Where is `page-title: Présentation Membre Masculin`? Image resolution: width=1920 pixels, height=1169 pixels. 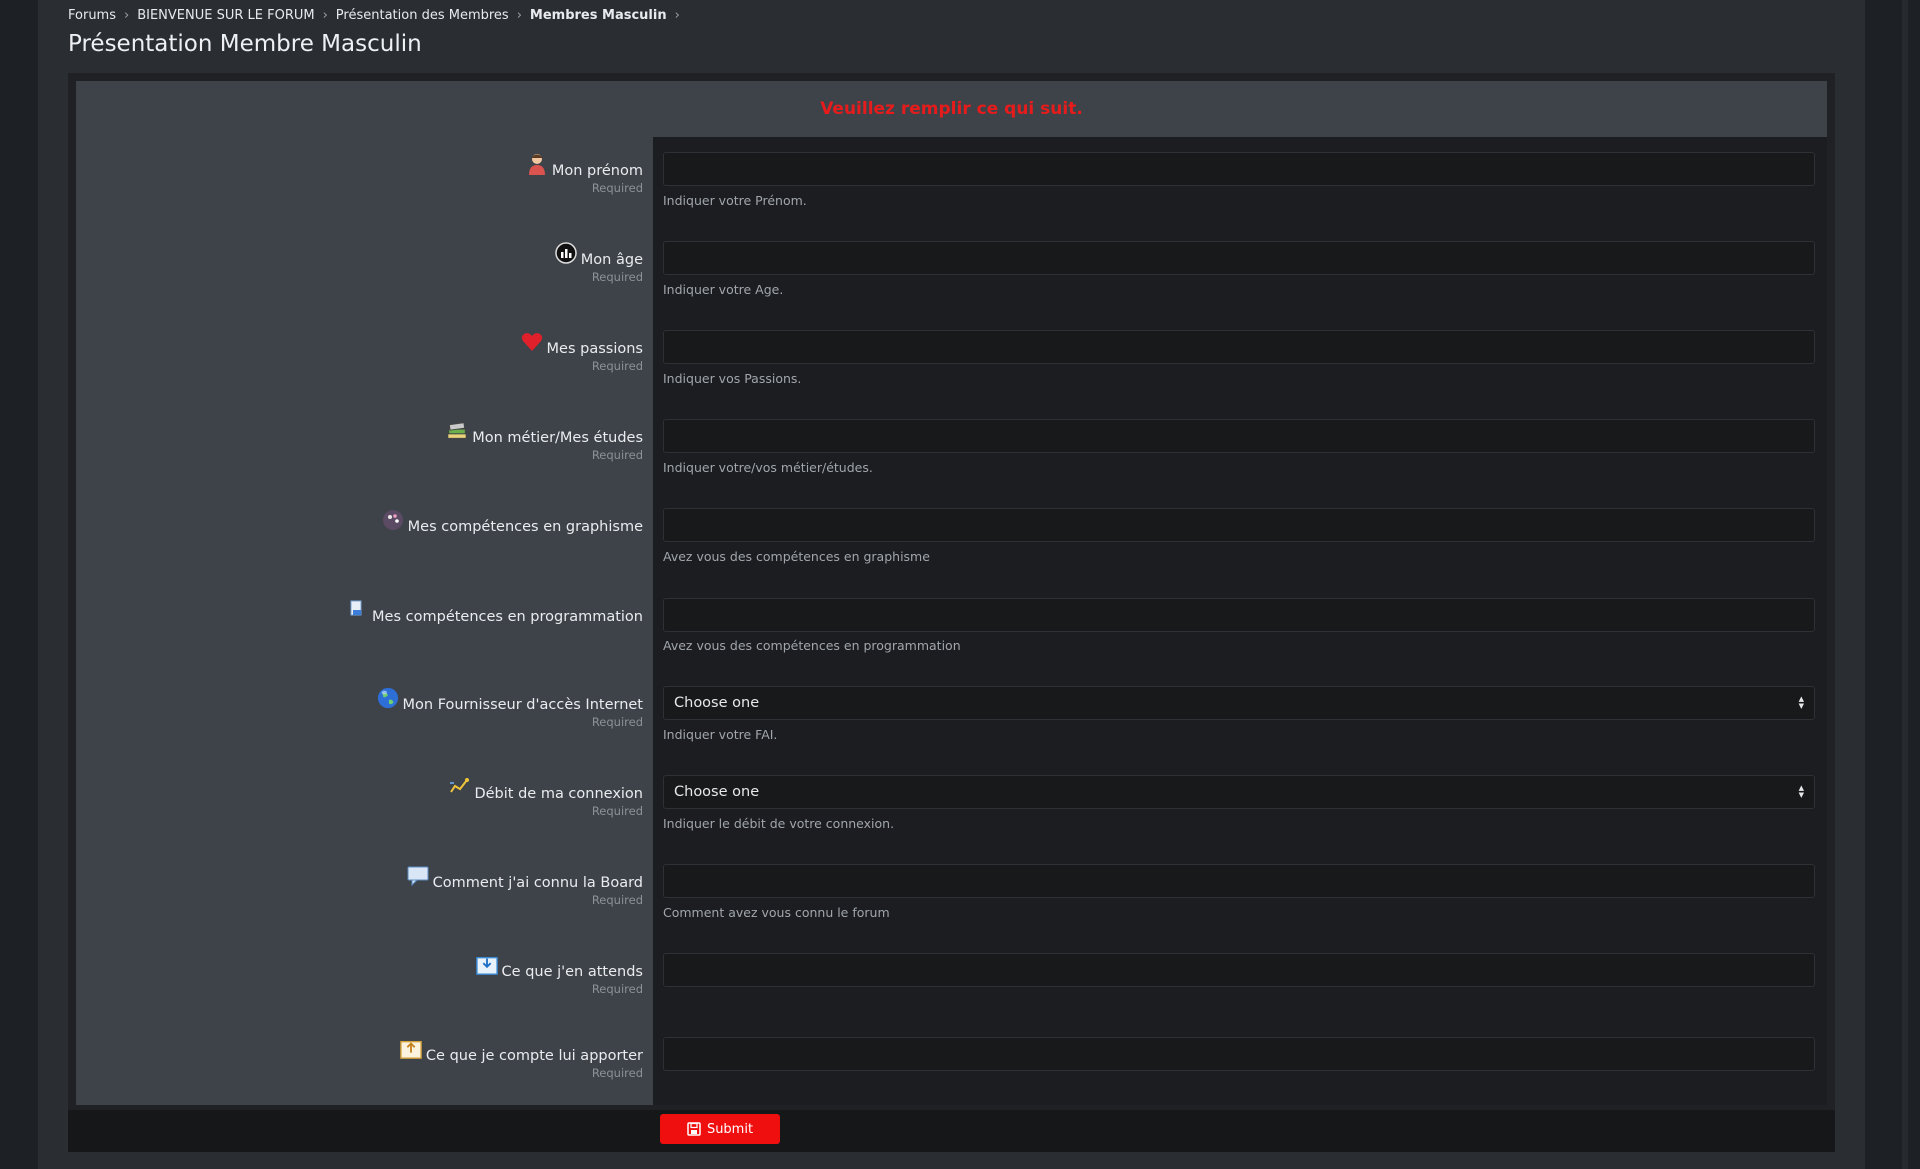
page-title: Présentation Membre Masculin is located at coordinates (245, 44).